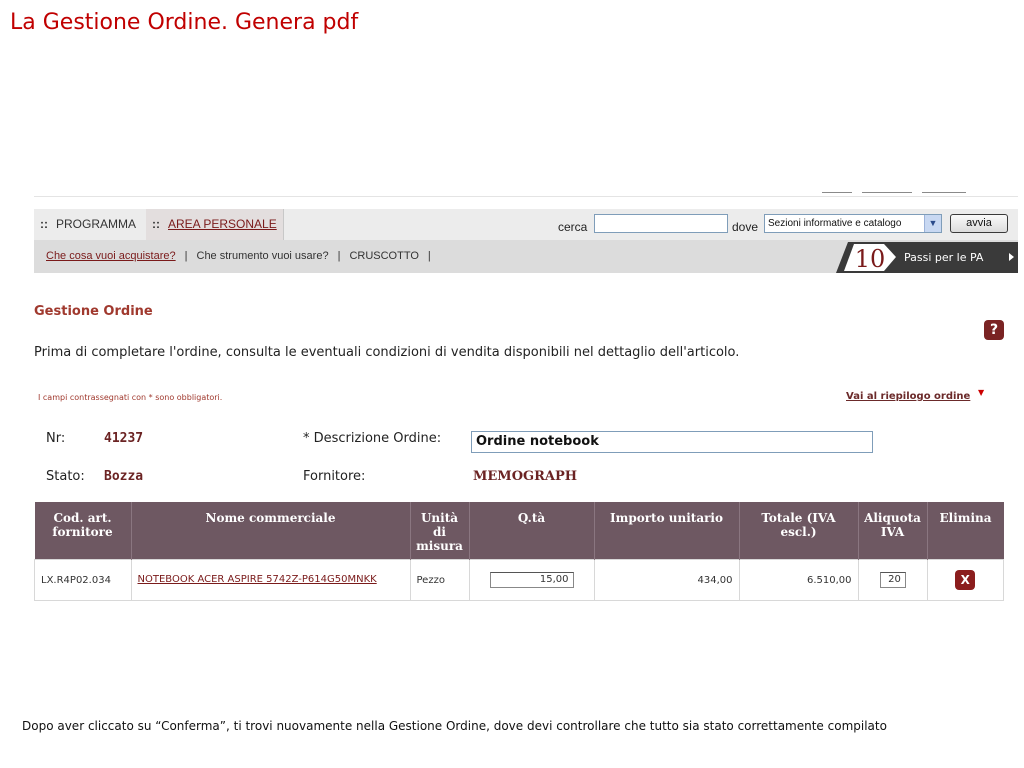  I want to click on cell-unit-price: 434,00, so click(666, 580).